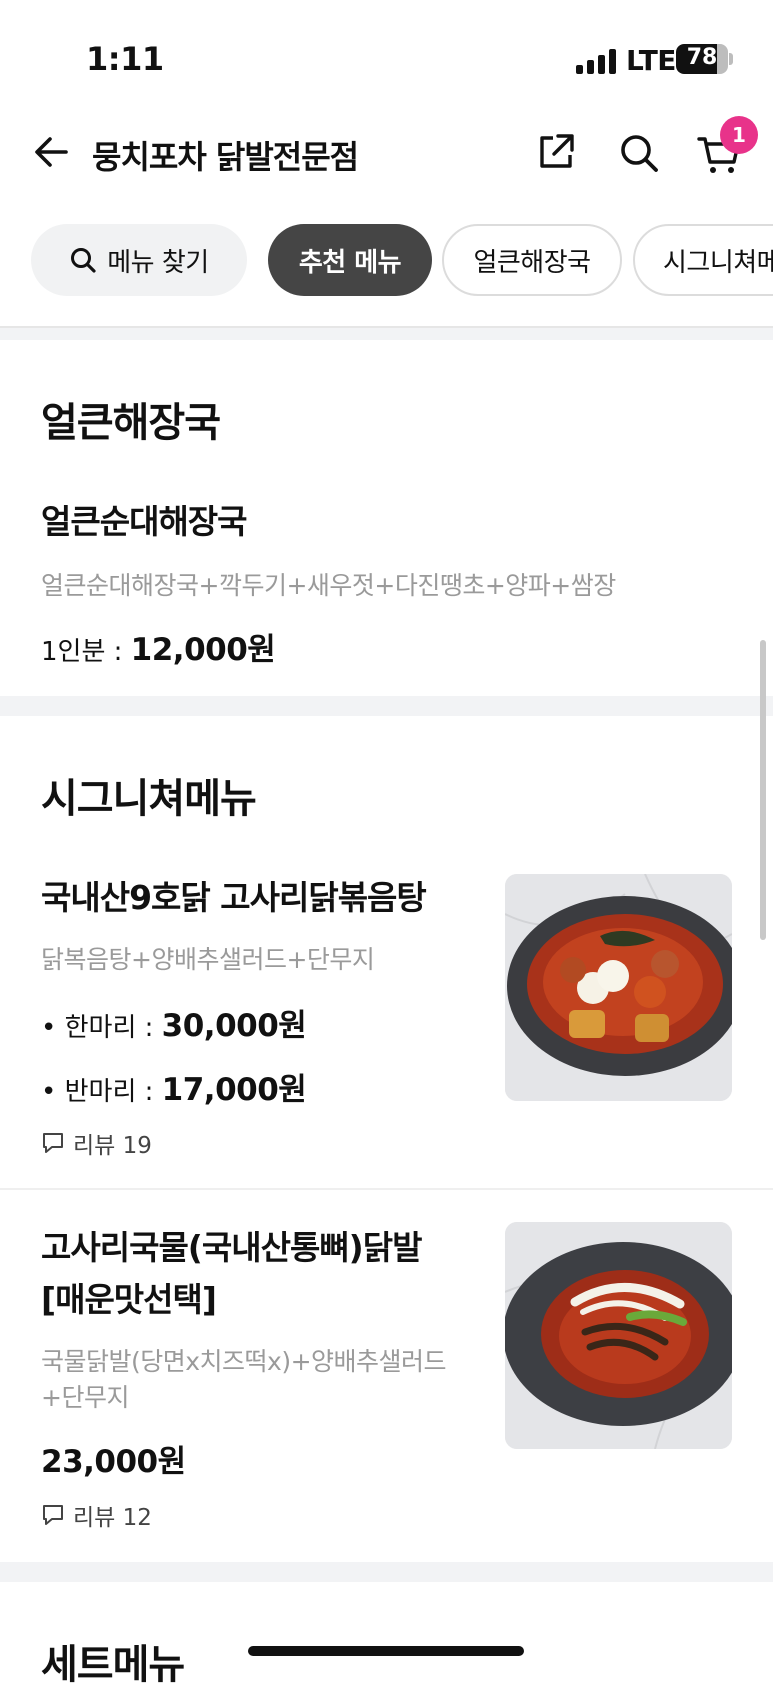 This screenshot has width=773, height=1690. What do you see at coordinates (85, 1397) in the screenshot?
I see `menu-item-description-line2: +단무지` at bounding box center [85, 1397].